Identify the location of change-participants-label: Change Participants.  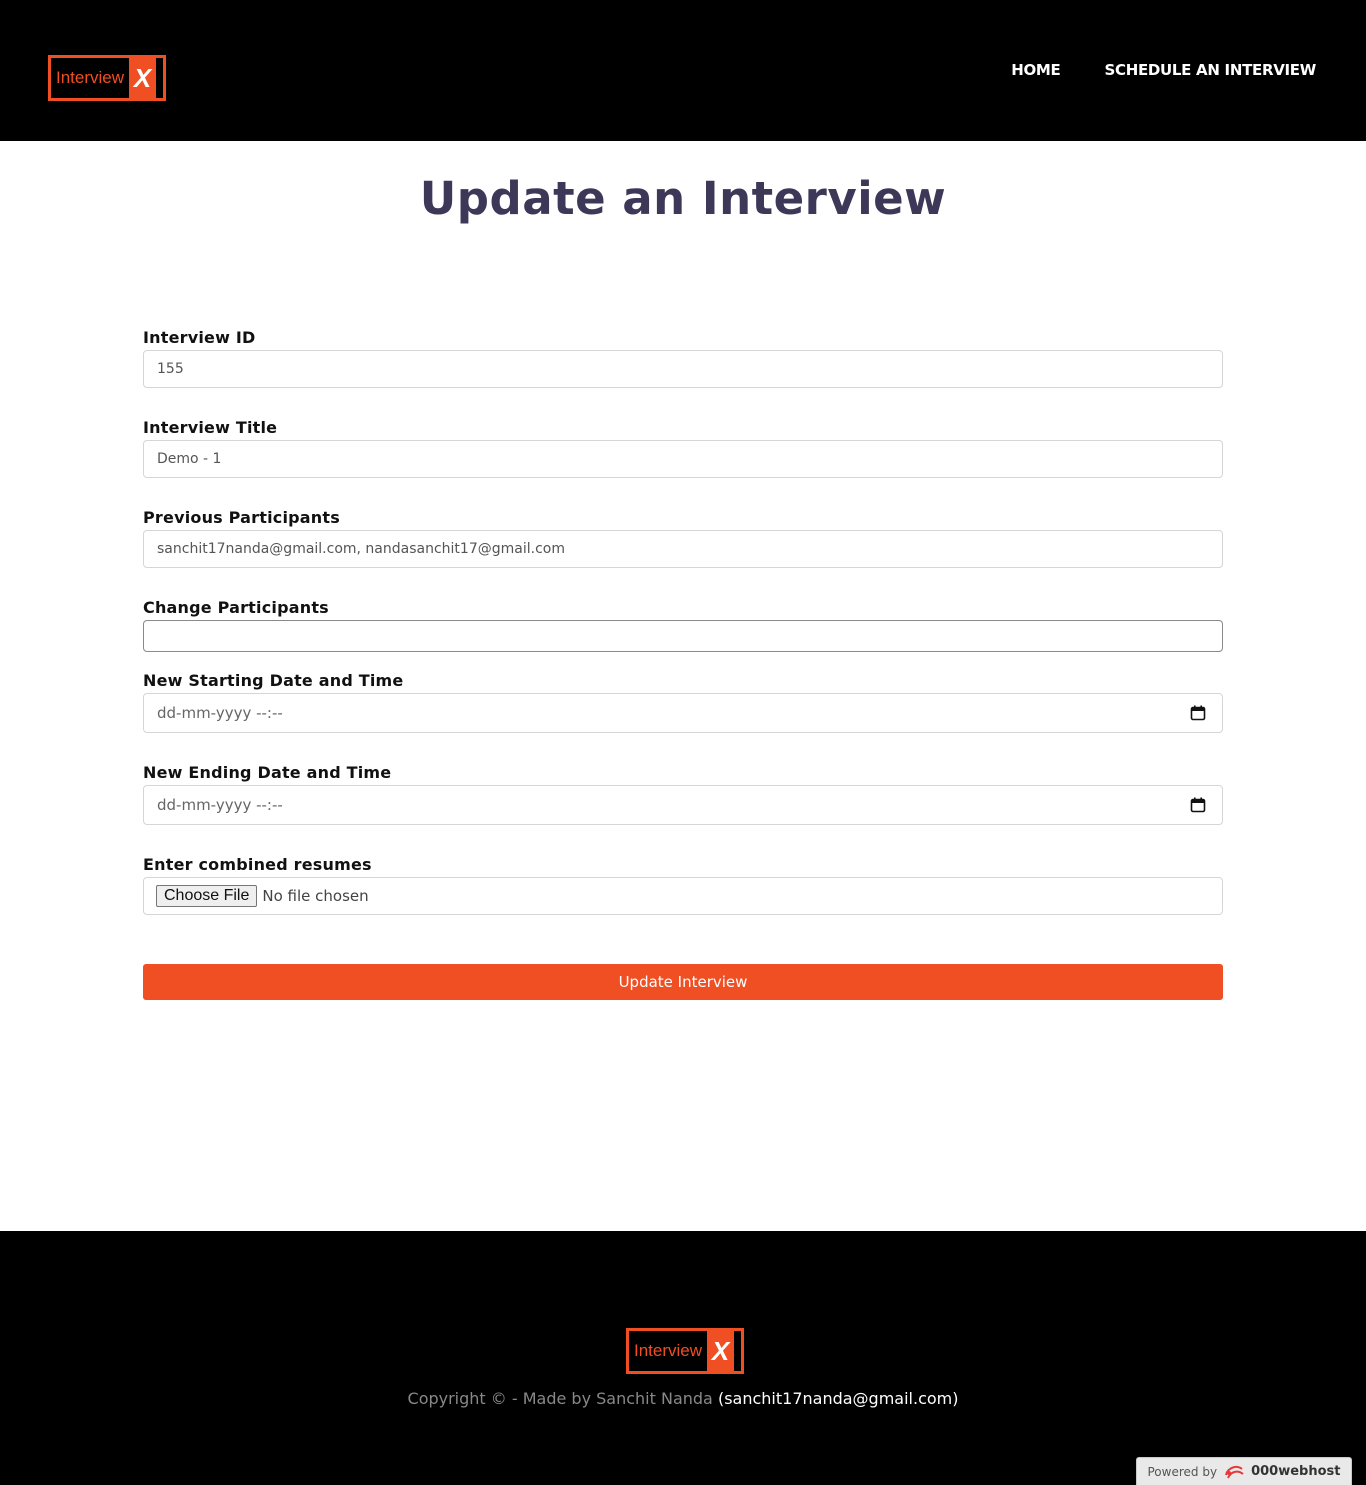
(236, 607).